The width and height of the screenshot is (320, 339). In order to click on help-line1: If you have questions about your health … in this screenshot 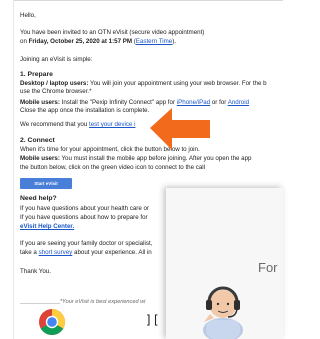, I will do `click(84, 208)`.